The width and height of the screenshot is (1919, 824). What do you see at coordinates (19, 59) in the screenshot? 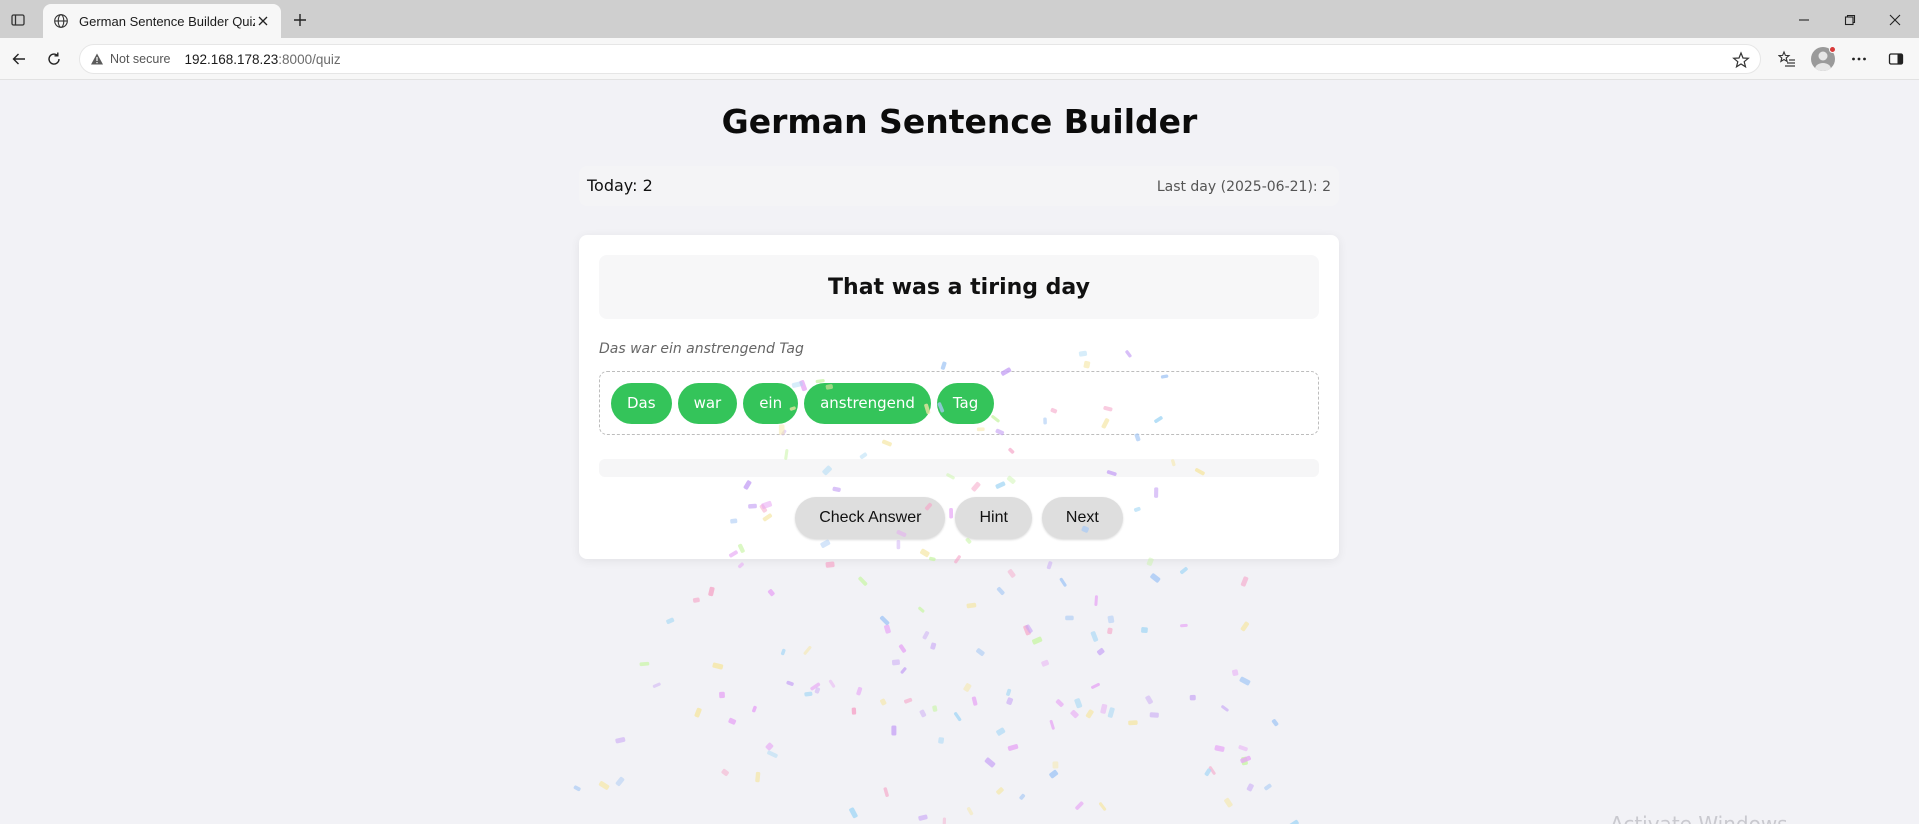
I see `back-arrow-icon` at bounding box center [19, 59].